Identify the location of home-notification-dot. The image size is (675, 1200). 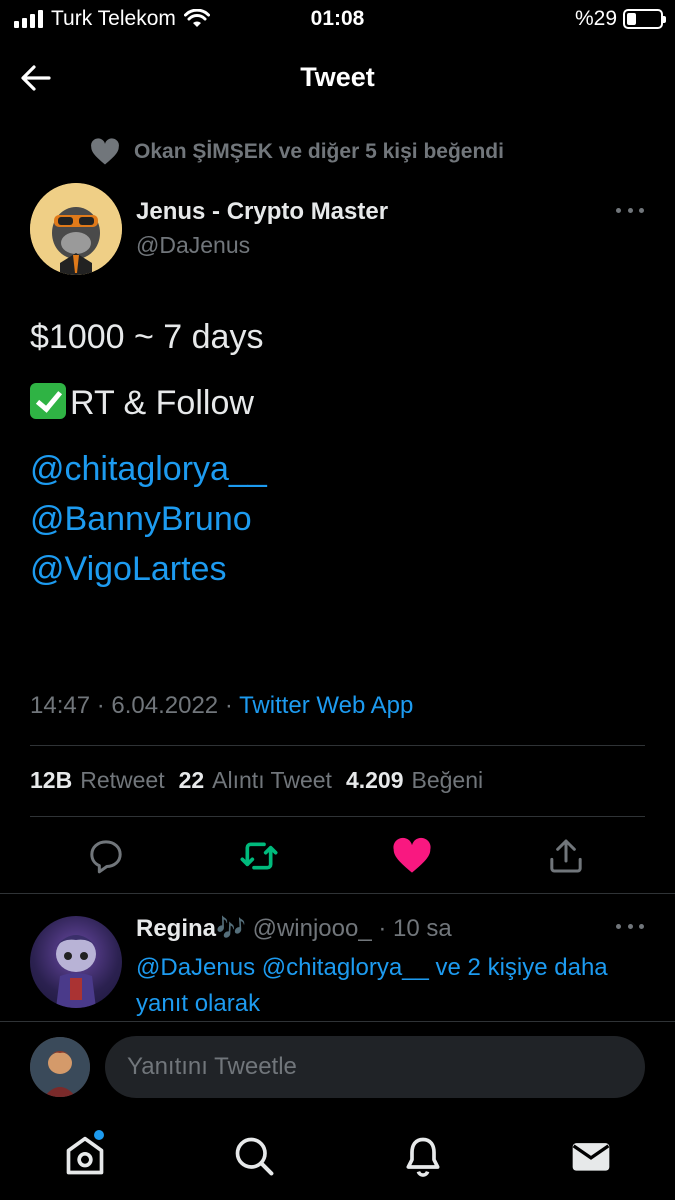
(99, 1135).